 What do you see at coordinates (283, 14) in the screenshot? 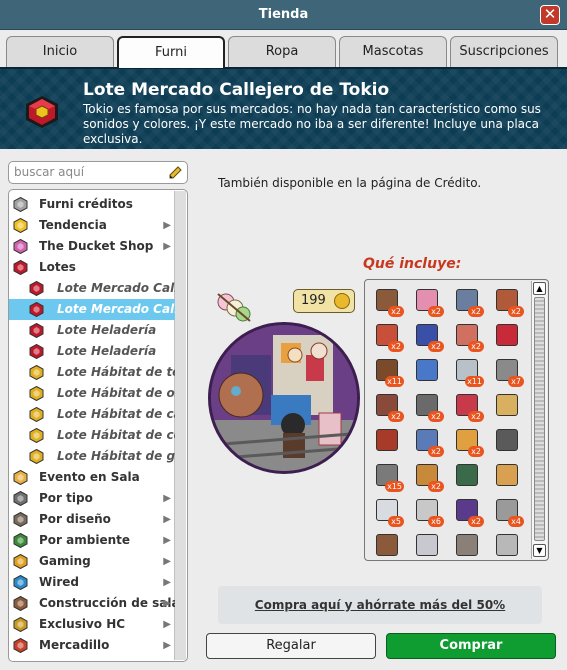
I see `window-title: Tienda` at bounding box center [283, 14].